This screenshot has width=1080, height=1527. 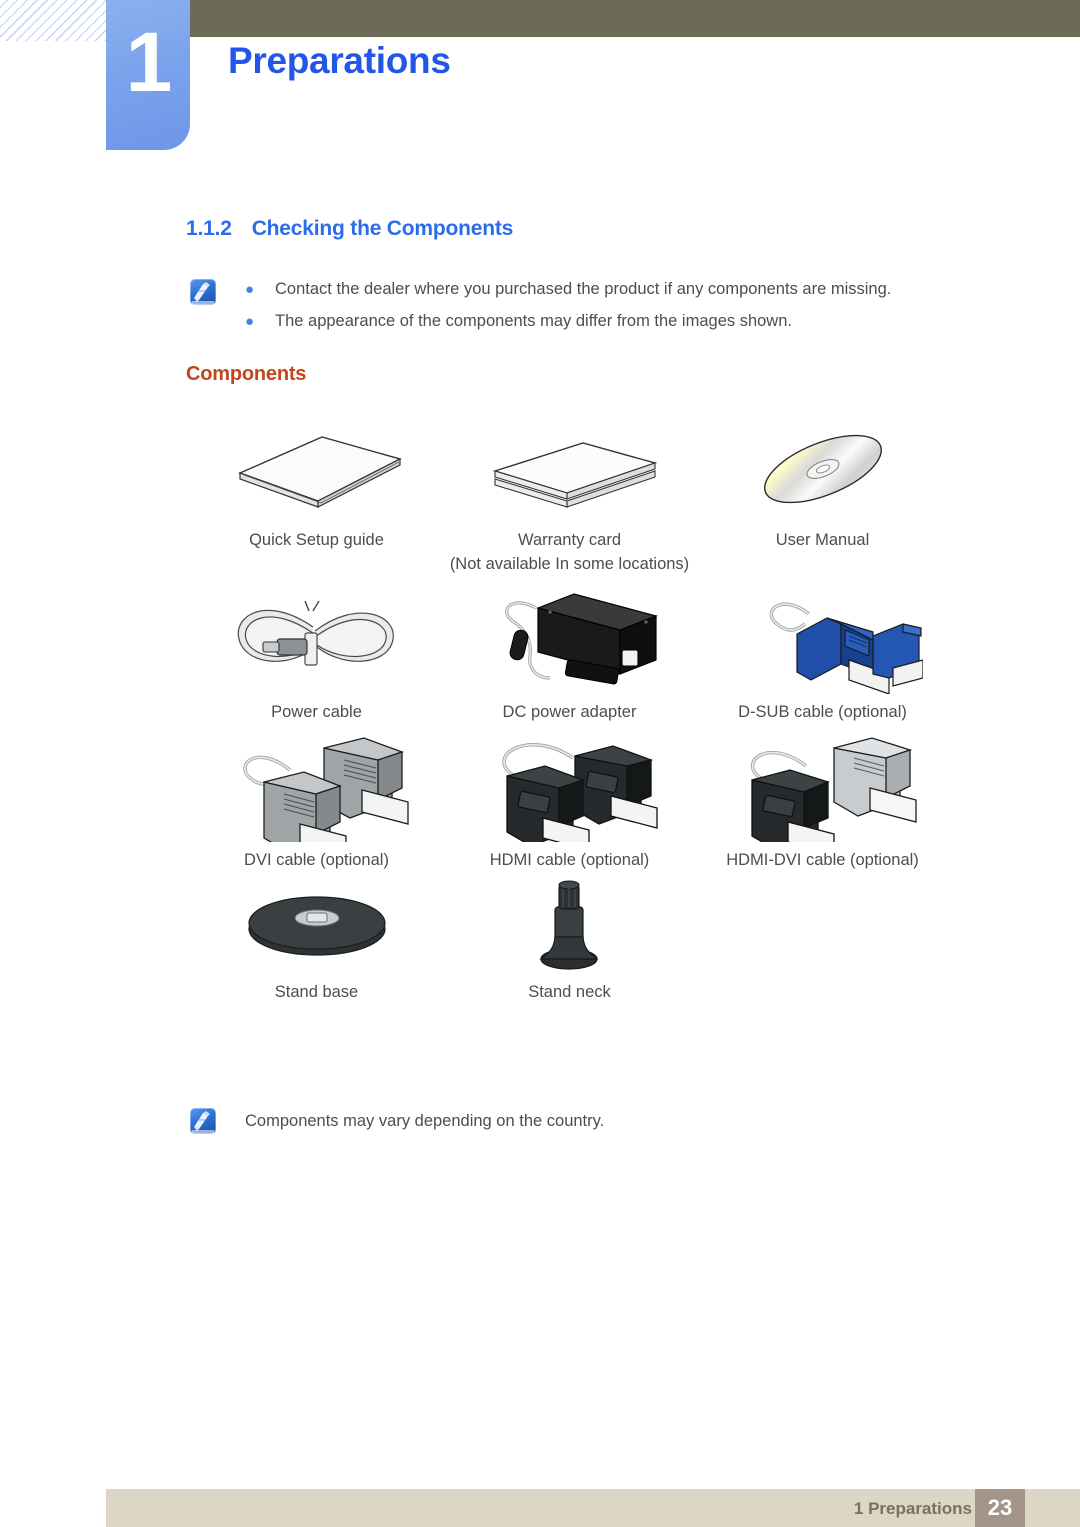 I want to click on component-cell: Power cable, so click(x=316, y=651).